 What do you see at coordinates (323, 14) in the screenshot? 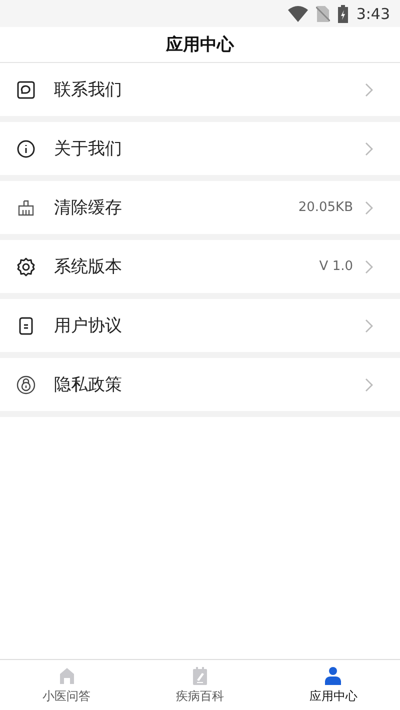
I see `no-sim-icon` at bounding box center [323, 14].